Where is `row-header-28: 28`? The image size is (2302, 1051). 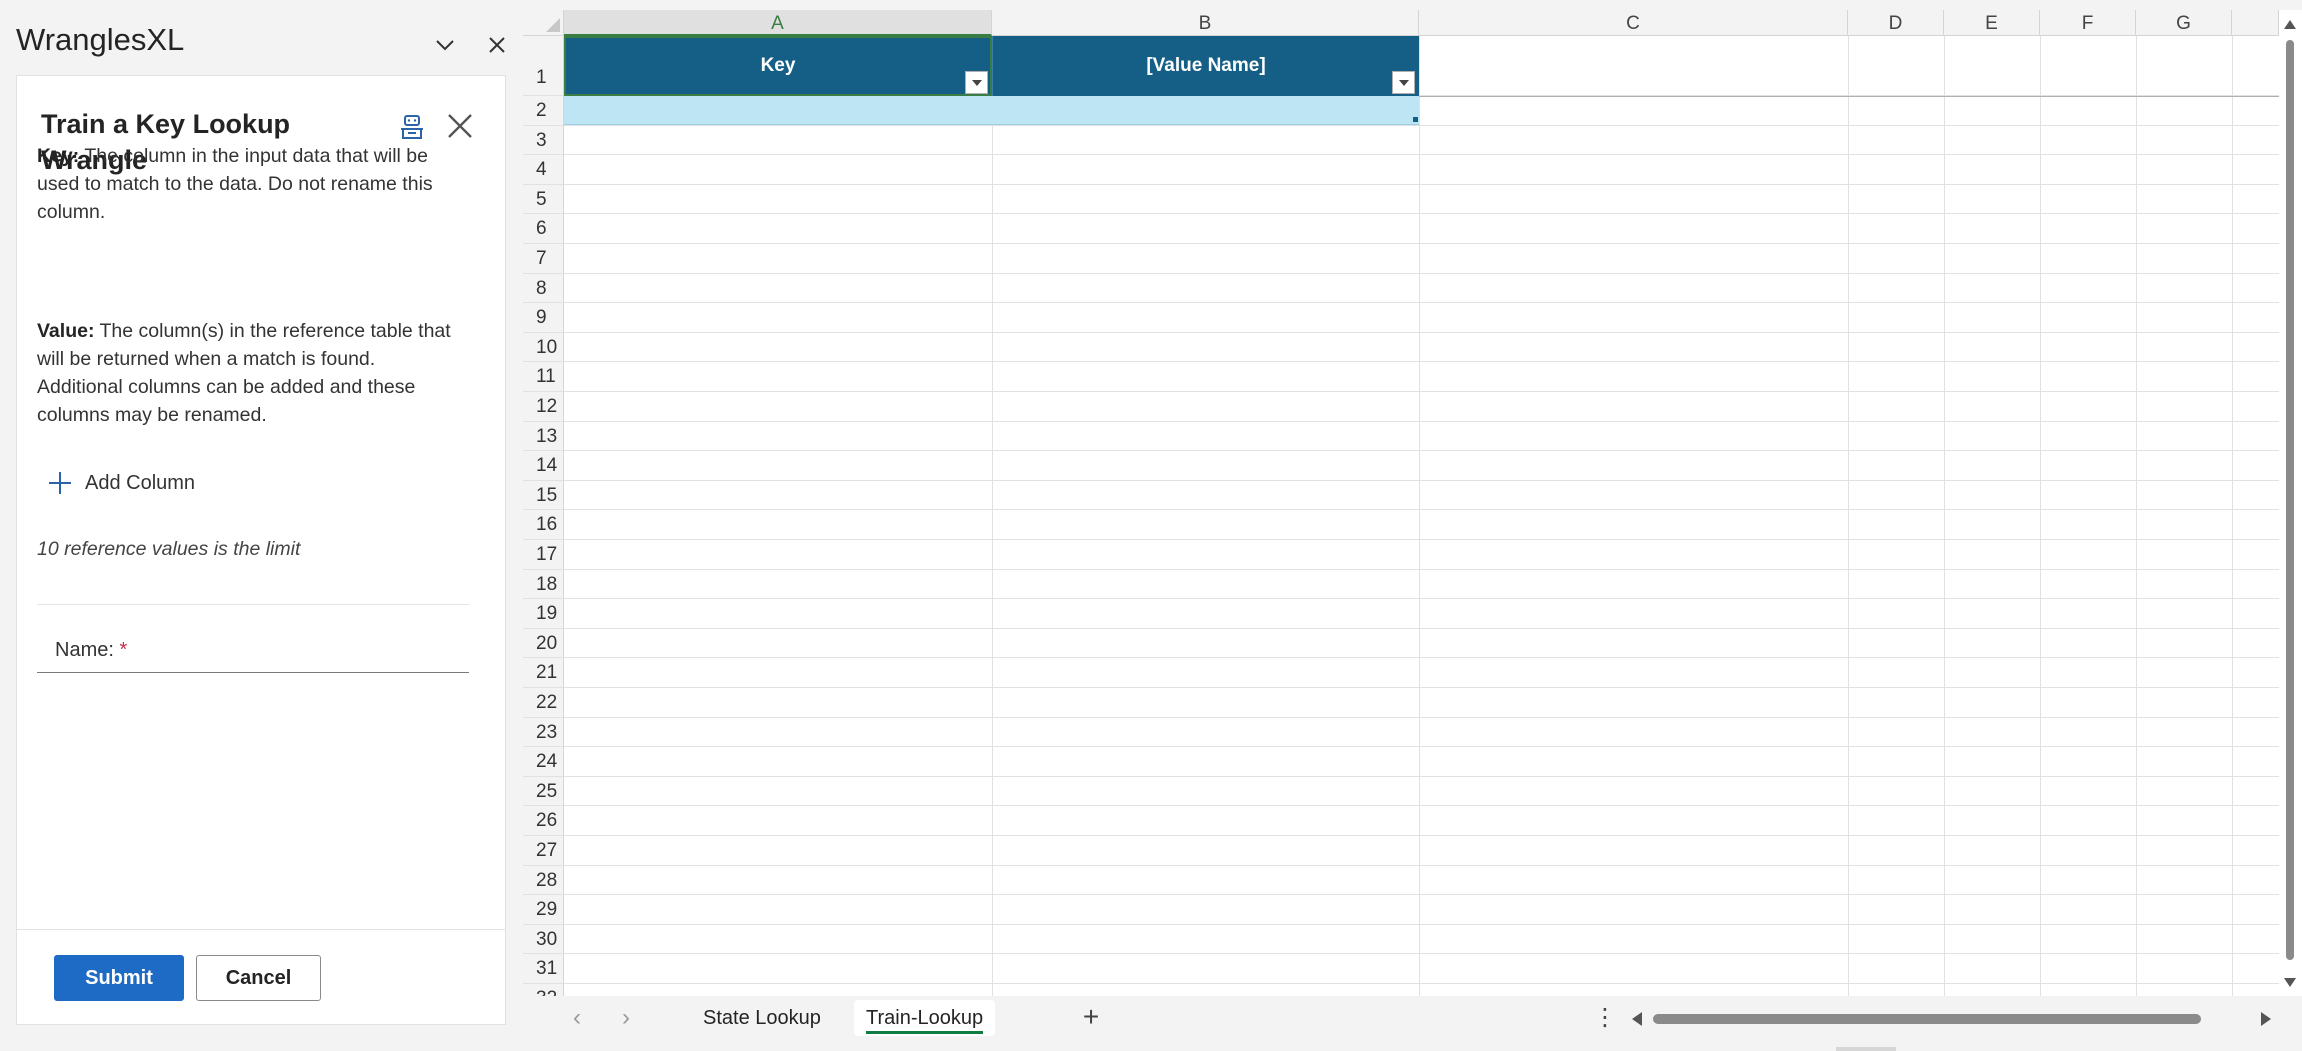
row-header-28: 28 is located at coordinates (543, 880).